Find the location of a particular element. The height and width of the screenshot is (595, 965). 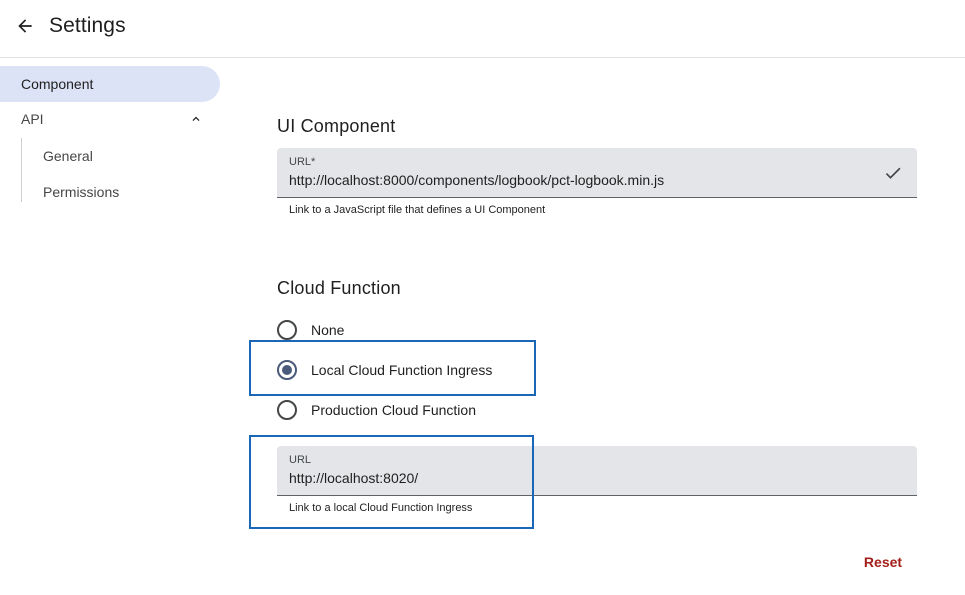

ui-component-url-label: URL* is located at coordinates (302, 162).